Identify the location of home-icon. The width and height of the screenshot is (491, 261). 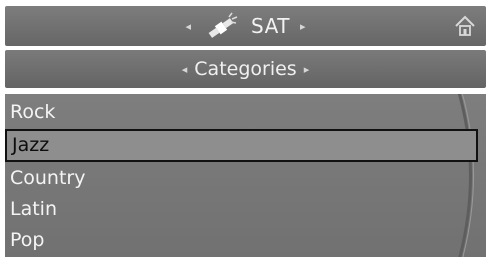
(465, 26).